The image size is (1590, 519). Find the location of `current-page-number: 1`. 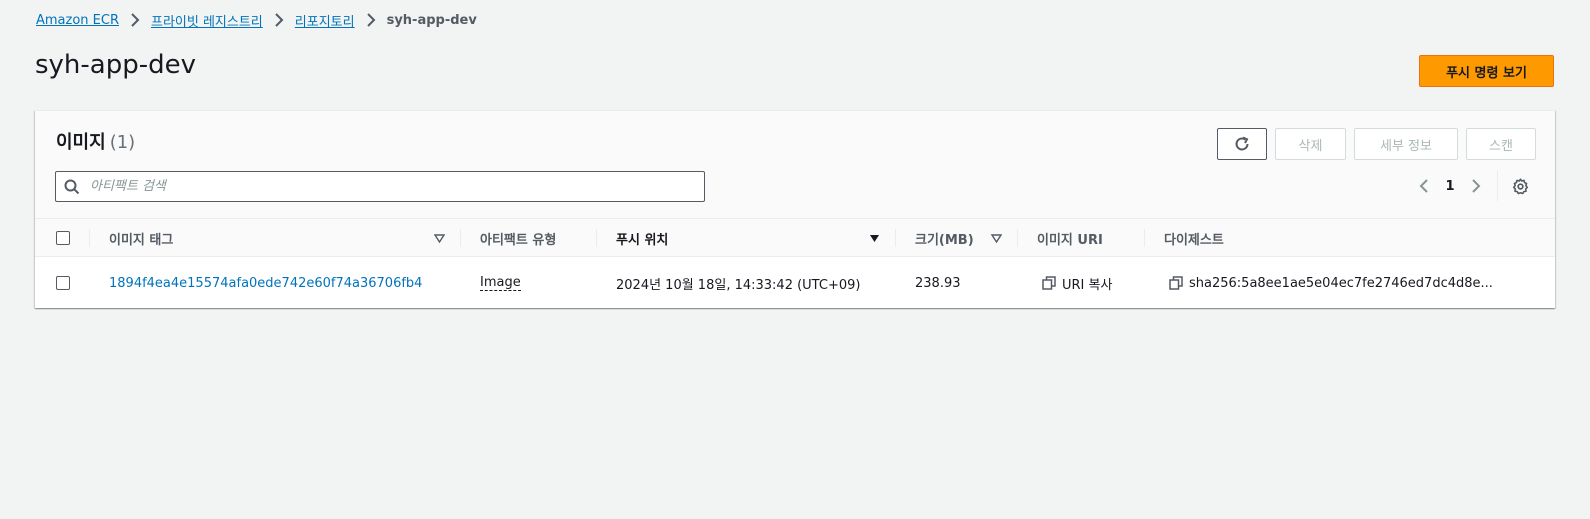

current-page-number: 1 is located at coordinates (1450, 186).